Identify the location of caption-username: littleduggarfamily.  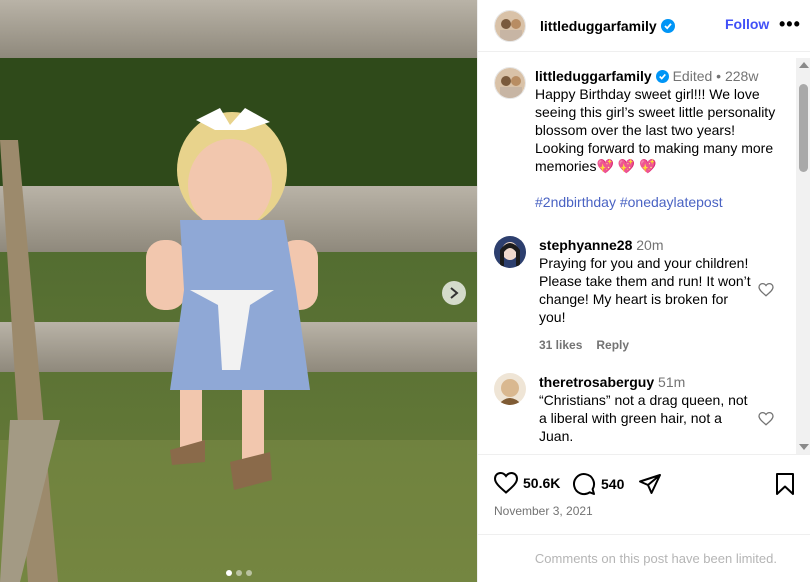
(593, 76).